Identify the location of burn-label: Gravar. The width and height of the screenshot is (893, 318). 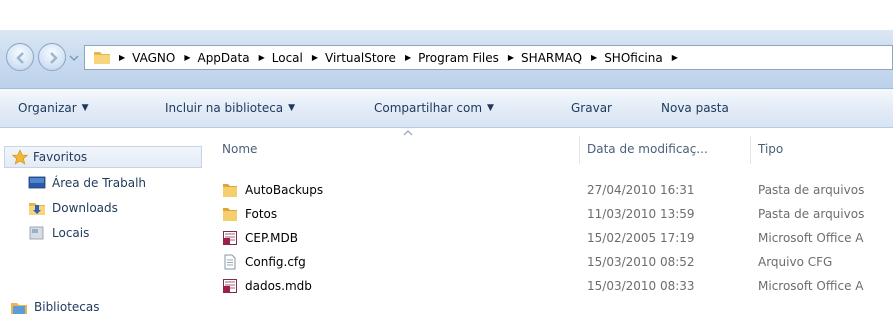
(591, 108).